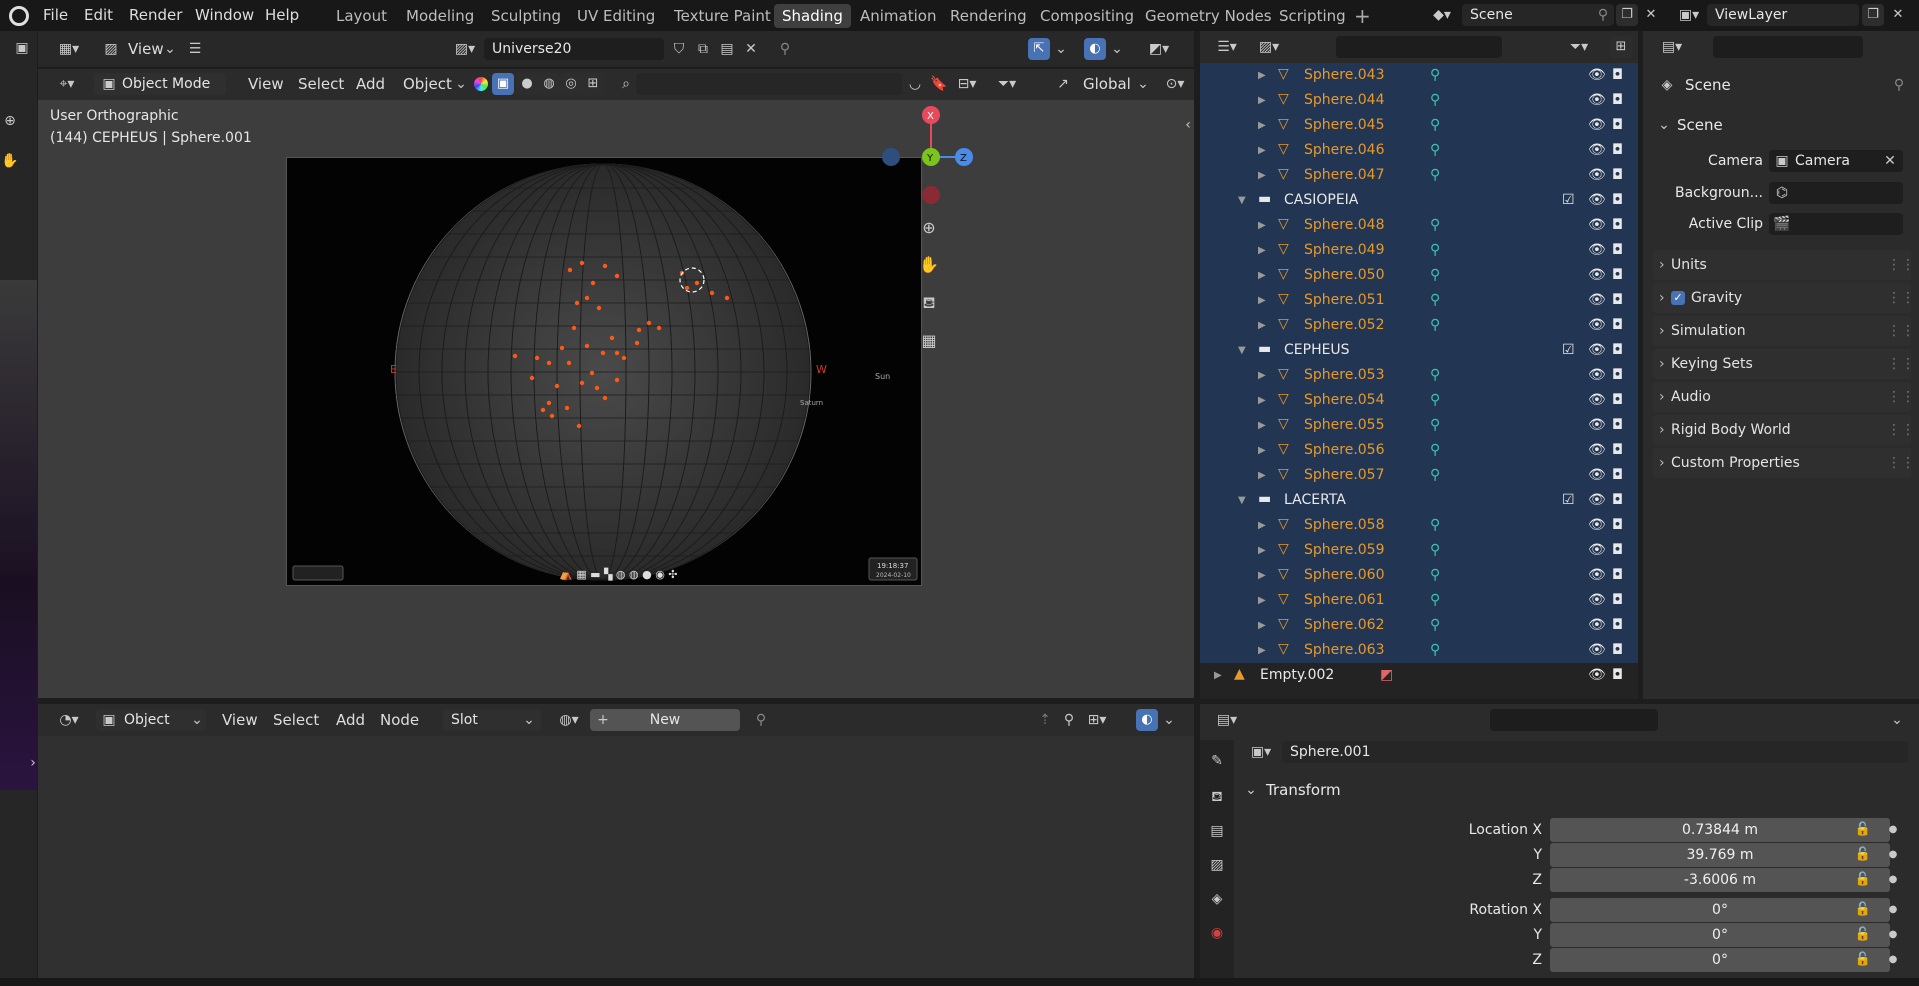 This screenshot has width=1919, height=986. Describe the element at coordinates (939, 84) in the screenshot. I see `bookmark-icon: 🔖` at that location.